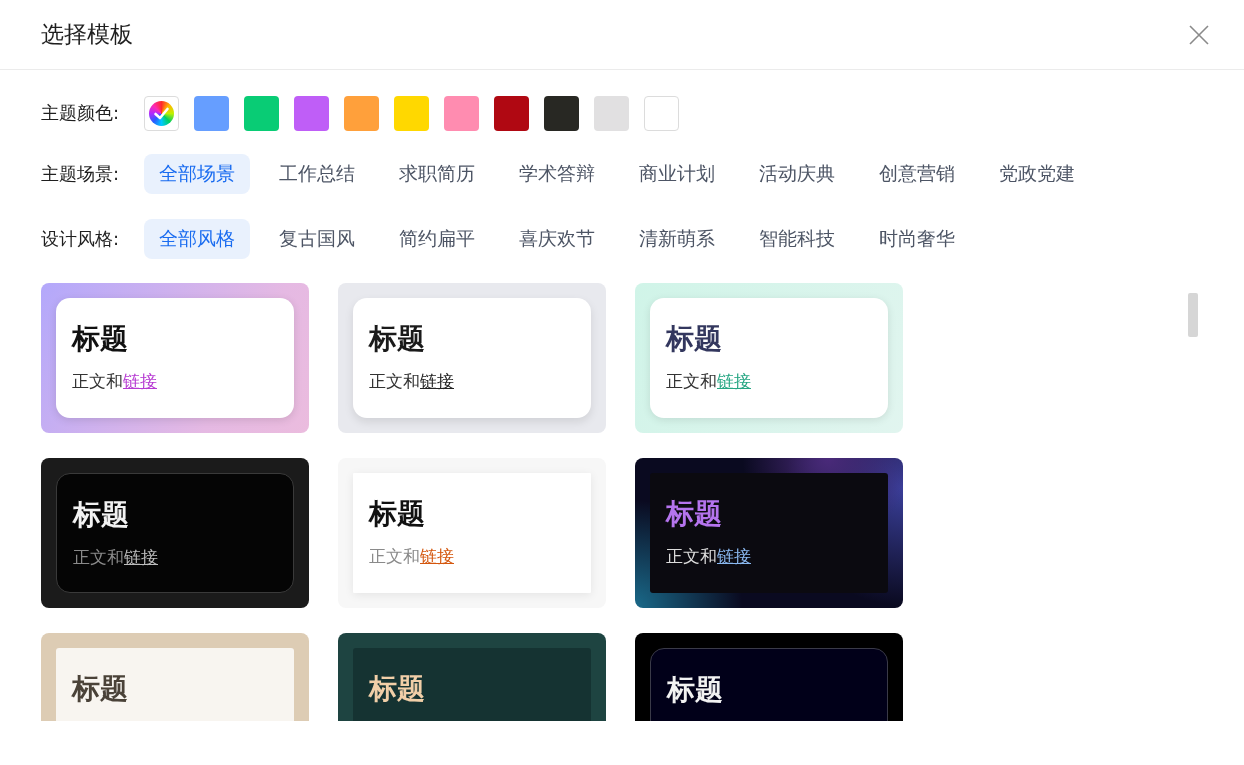 Image resolution: width=1244 pixels, height=765 pixels. Describe the element at coordinates (197, 239) in the screenshot. I see `filter-option: 全部风格` at that location.